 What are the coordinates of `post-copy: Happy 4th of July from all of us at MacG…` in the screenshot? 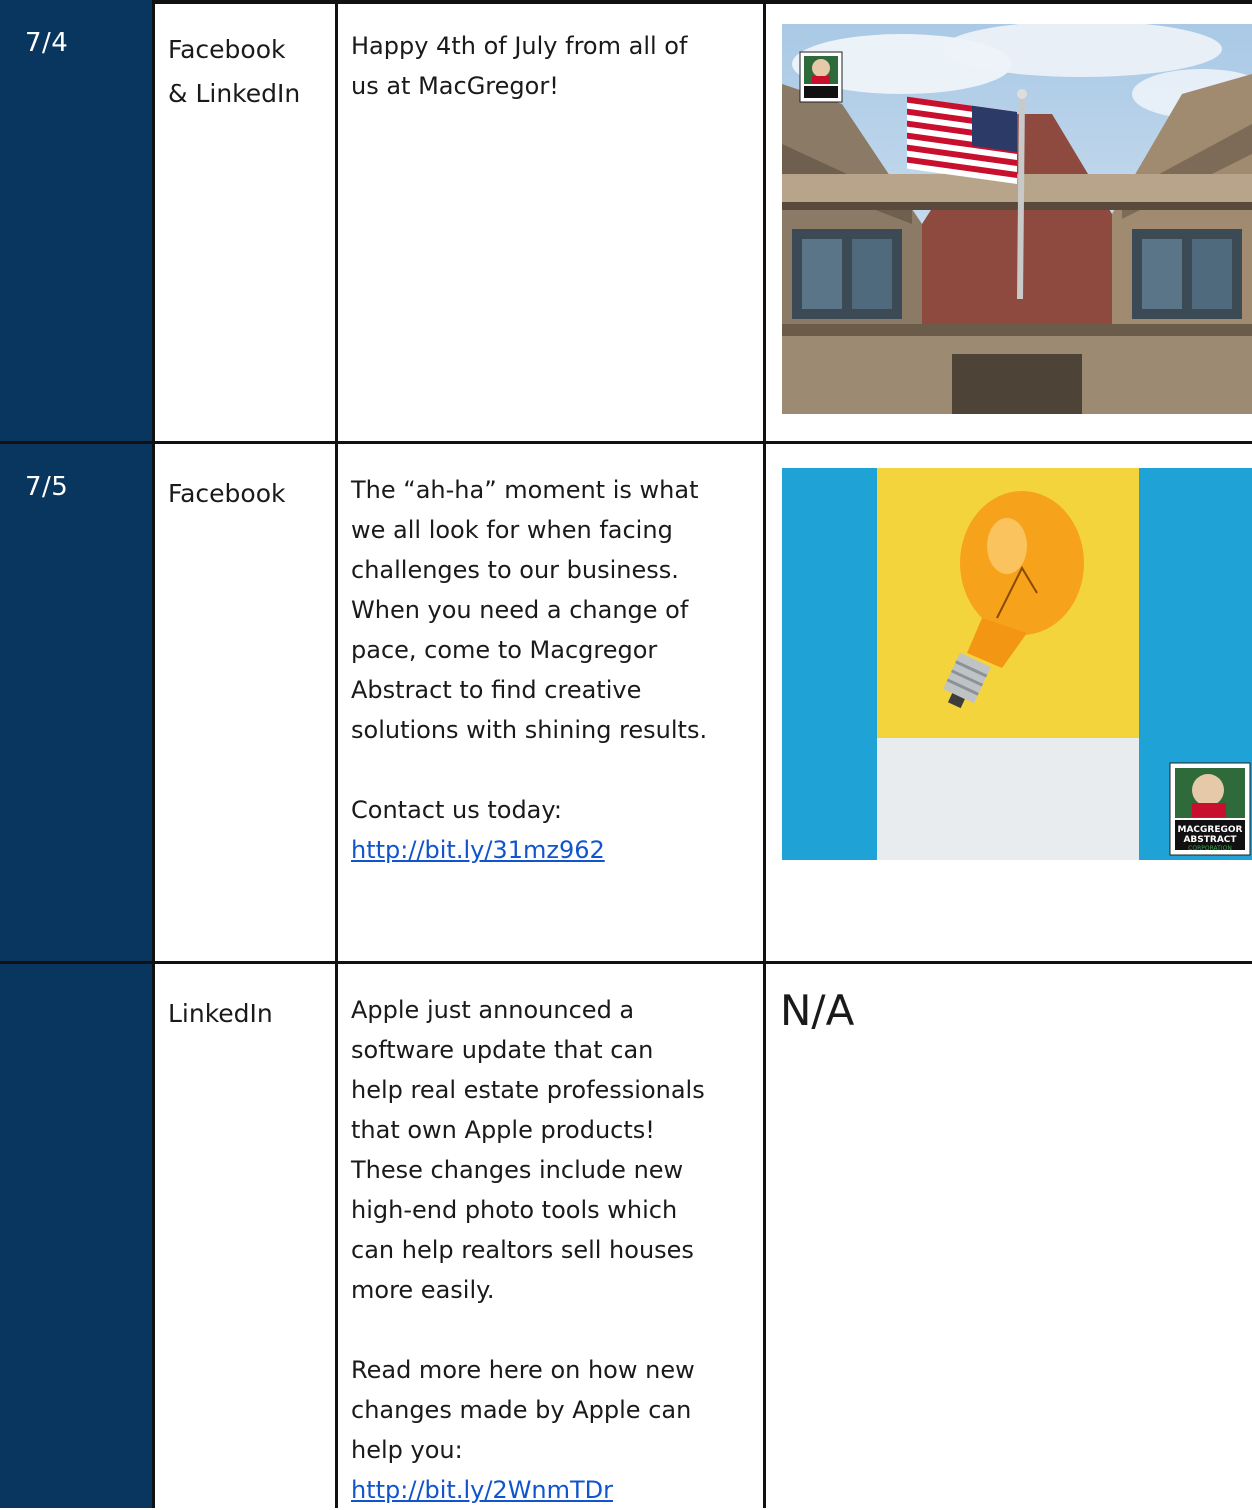 It's located at (551, 66).